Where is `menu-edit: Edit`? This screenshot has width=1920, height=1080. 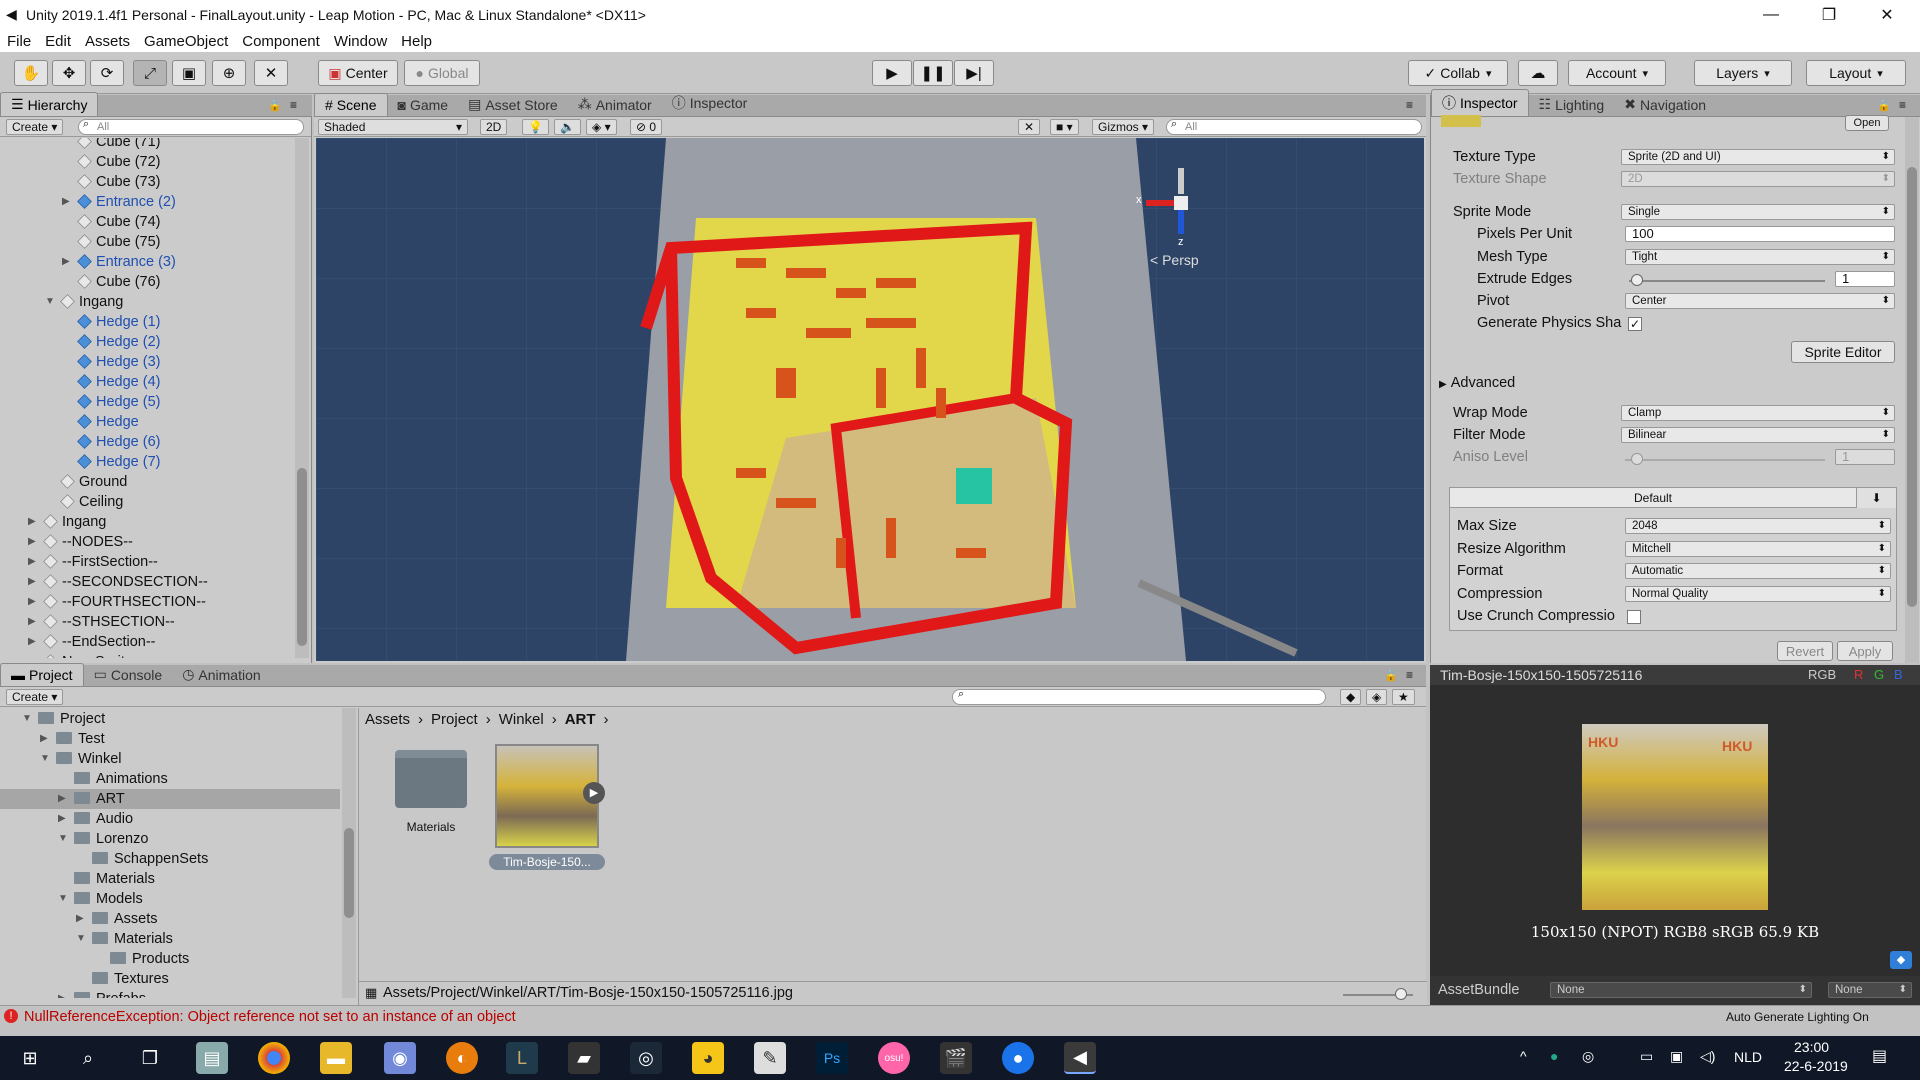 menu-edit: Edit is located at coordinates (58, 41).